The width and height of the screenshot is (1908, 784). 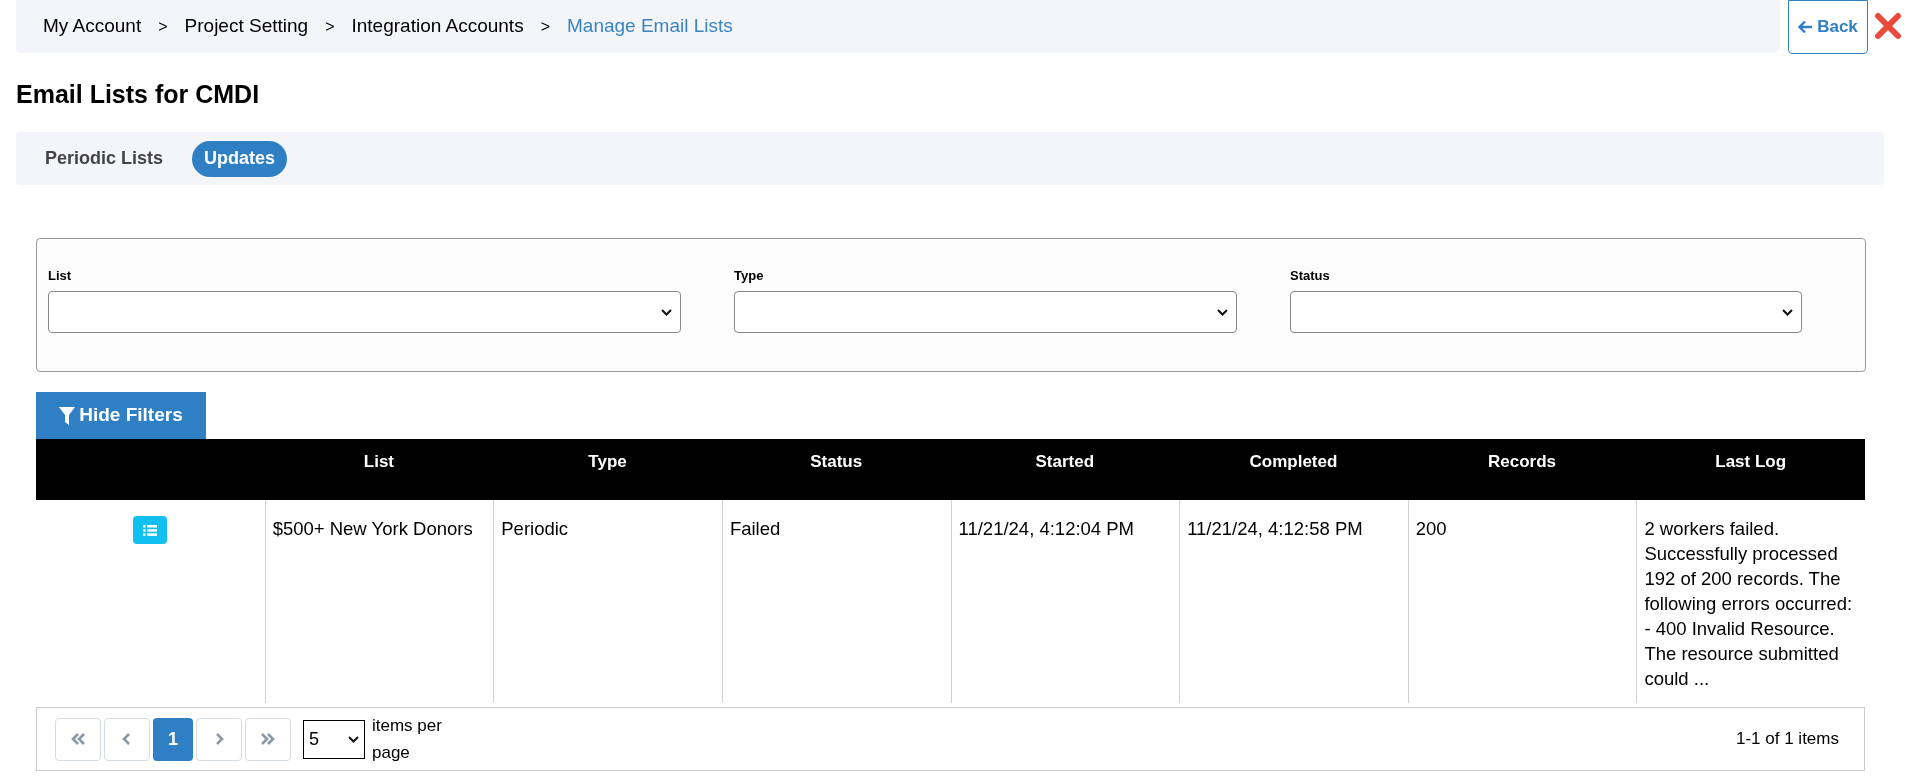 I want to click on close-icon, so click(x=1888, y=26).